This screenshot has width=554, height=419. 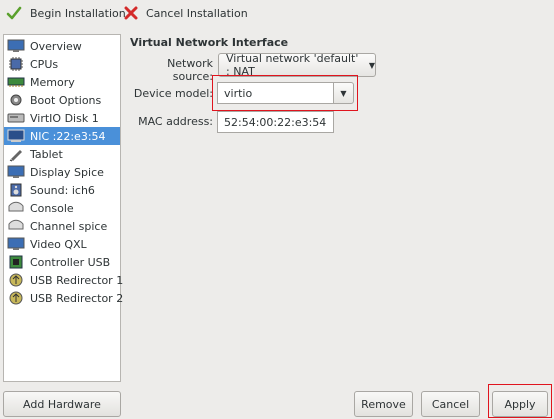 I want to click on sidebar-item-boot-options: Boot Options, so click(x=62, y=100).